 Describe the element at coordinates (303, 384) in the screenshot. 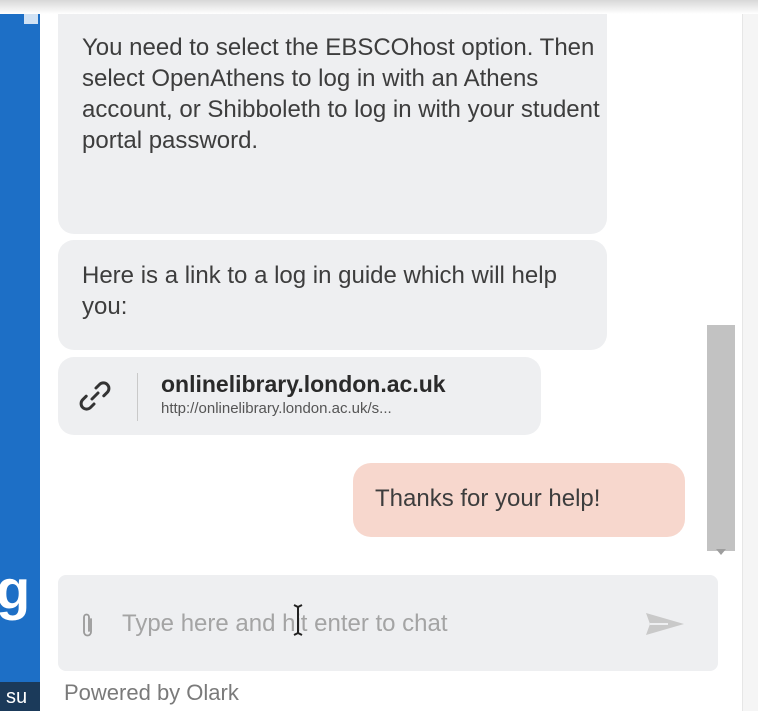

I see `link-title: onlinelibrary.london.ac.uk` at that location.